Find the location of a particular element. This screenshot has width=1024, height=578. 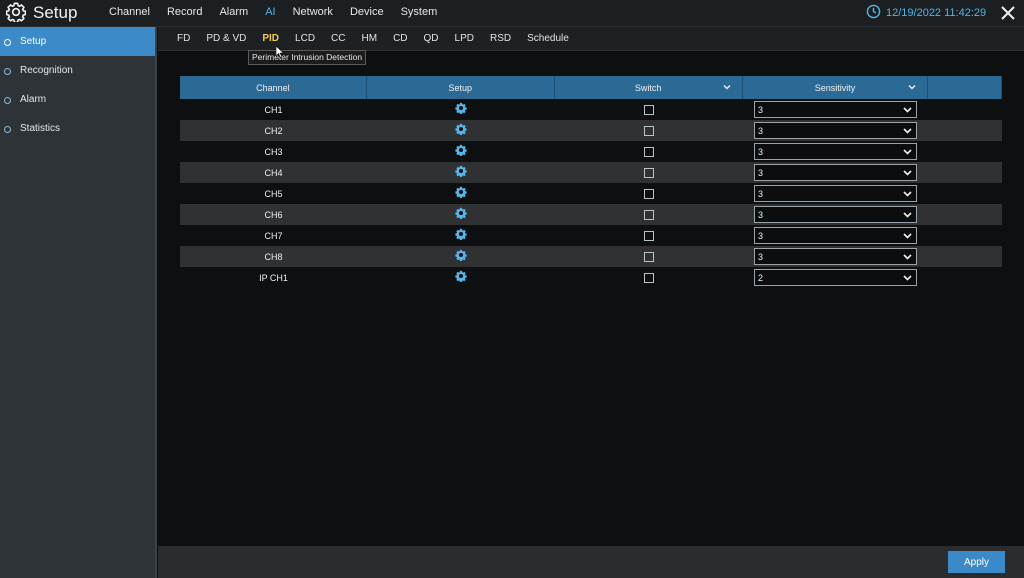

table-row: CH5 3 is located at coordinates (591, 193).